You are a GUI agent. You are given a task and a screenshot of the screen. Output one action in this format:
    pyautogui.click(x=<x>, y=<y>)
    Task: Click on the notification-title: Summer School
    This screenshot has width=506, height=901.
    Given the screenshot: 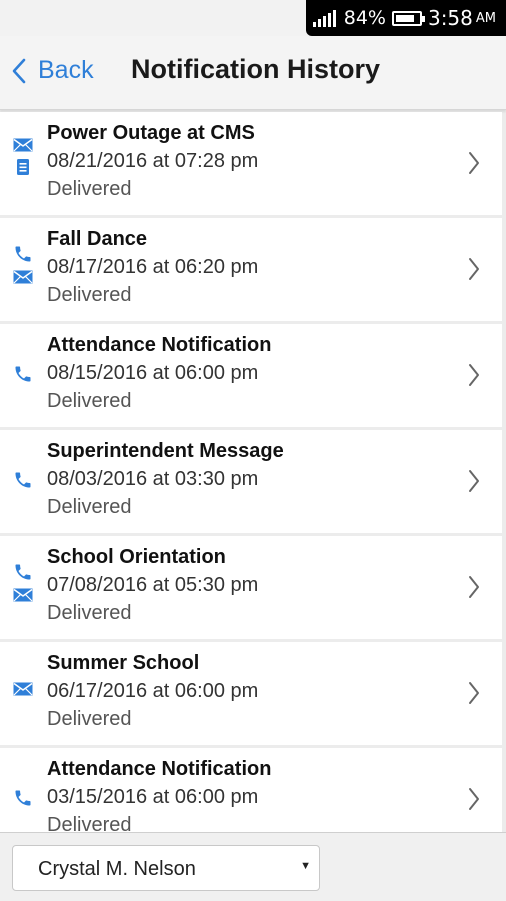 What is the action you would take?
    pyautogui.click(x=123, y=663)
    